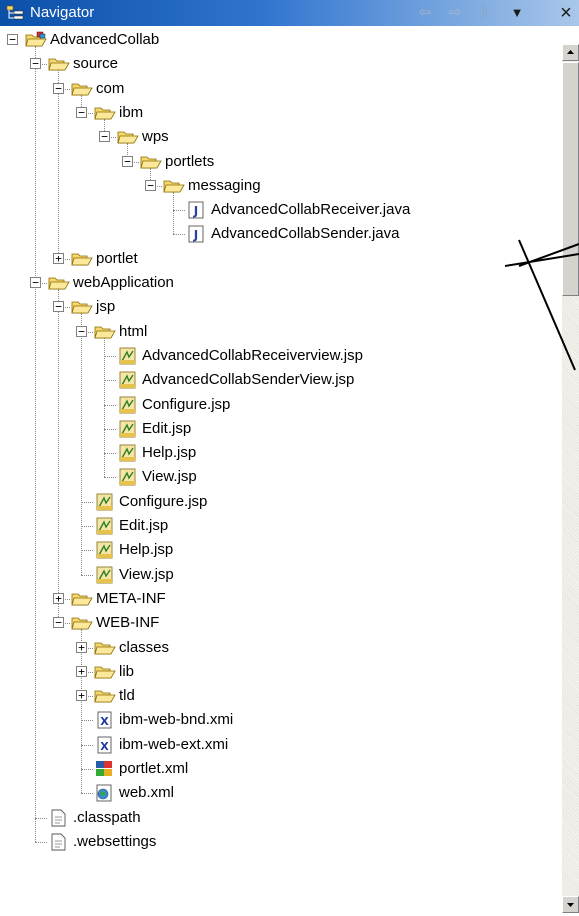 The image size is (579, 916). What do you see at coordinates (541, 305) in the screenshot?
I see `annotation-lines` at bounding box center [541, 305].